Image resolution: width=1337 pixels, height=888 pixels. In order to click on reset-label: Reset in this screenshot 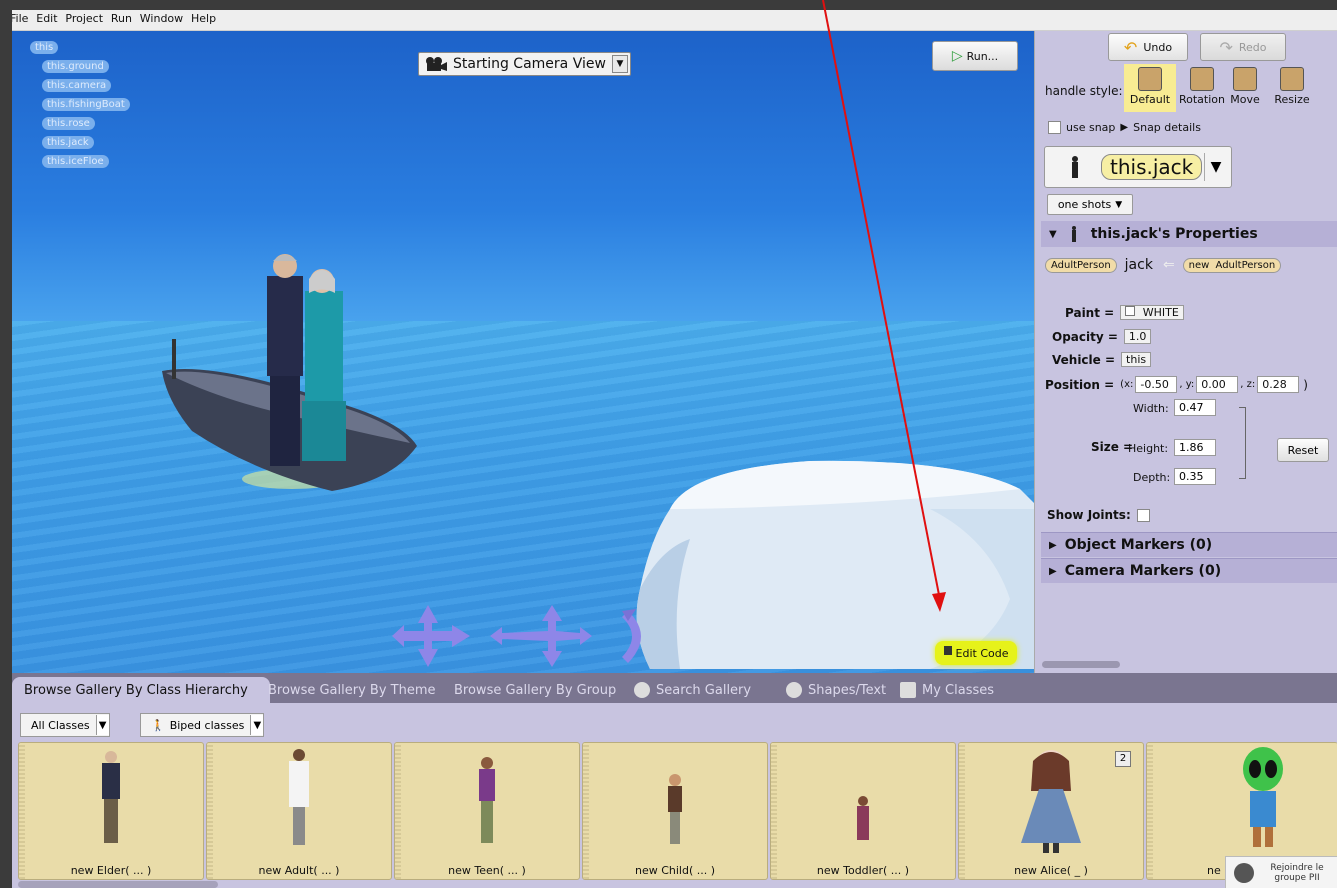, I will do `click(1303, 450)`.